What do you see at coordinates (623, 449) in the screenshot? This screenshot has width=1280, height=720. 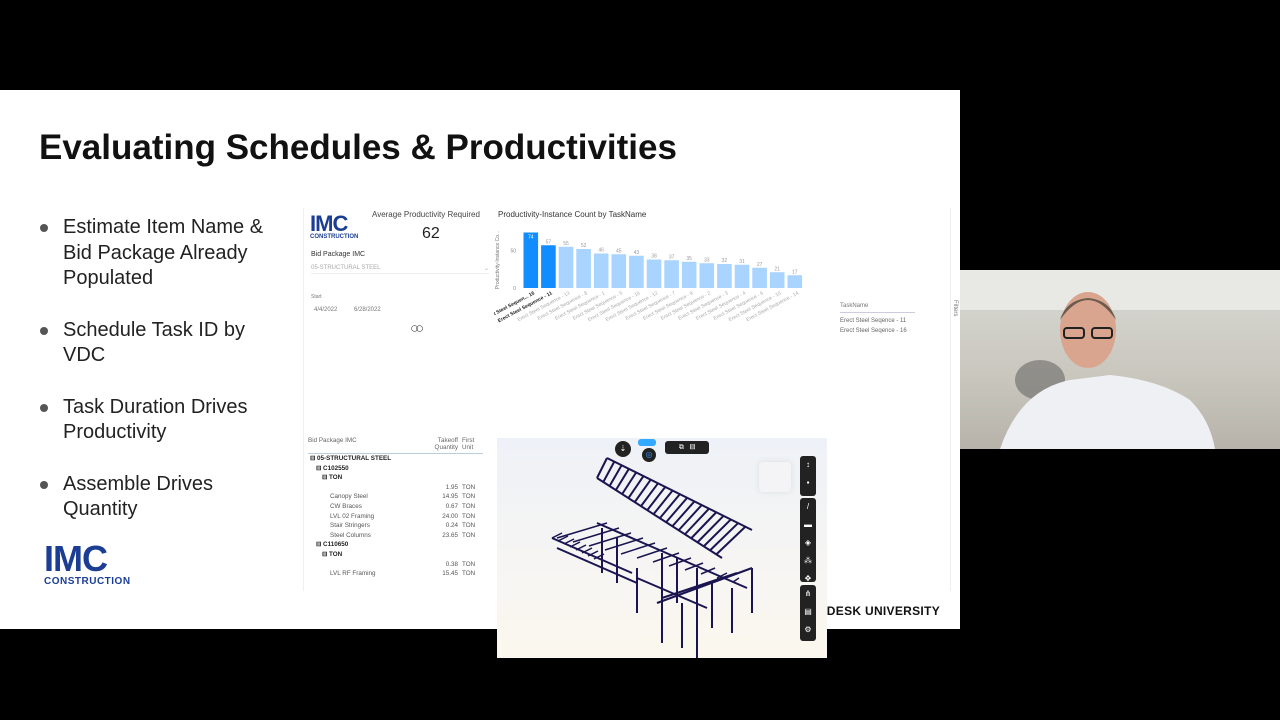 I see `download-button: ⇣` at bounding box center [623, 449].